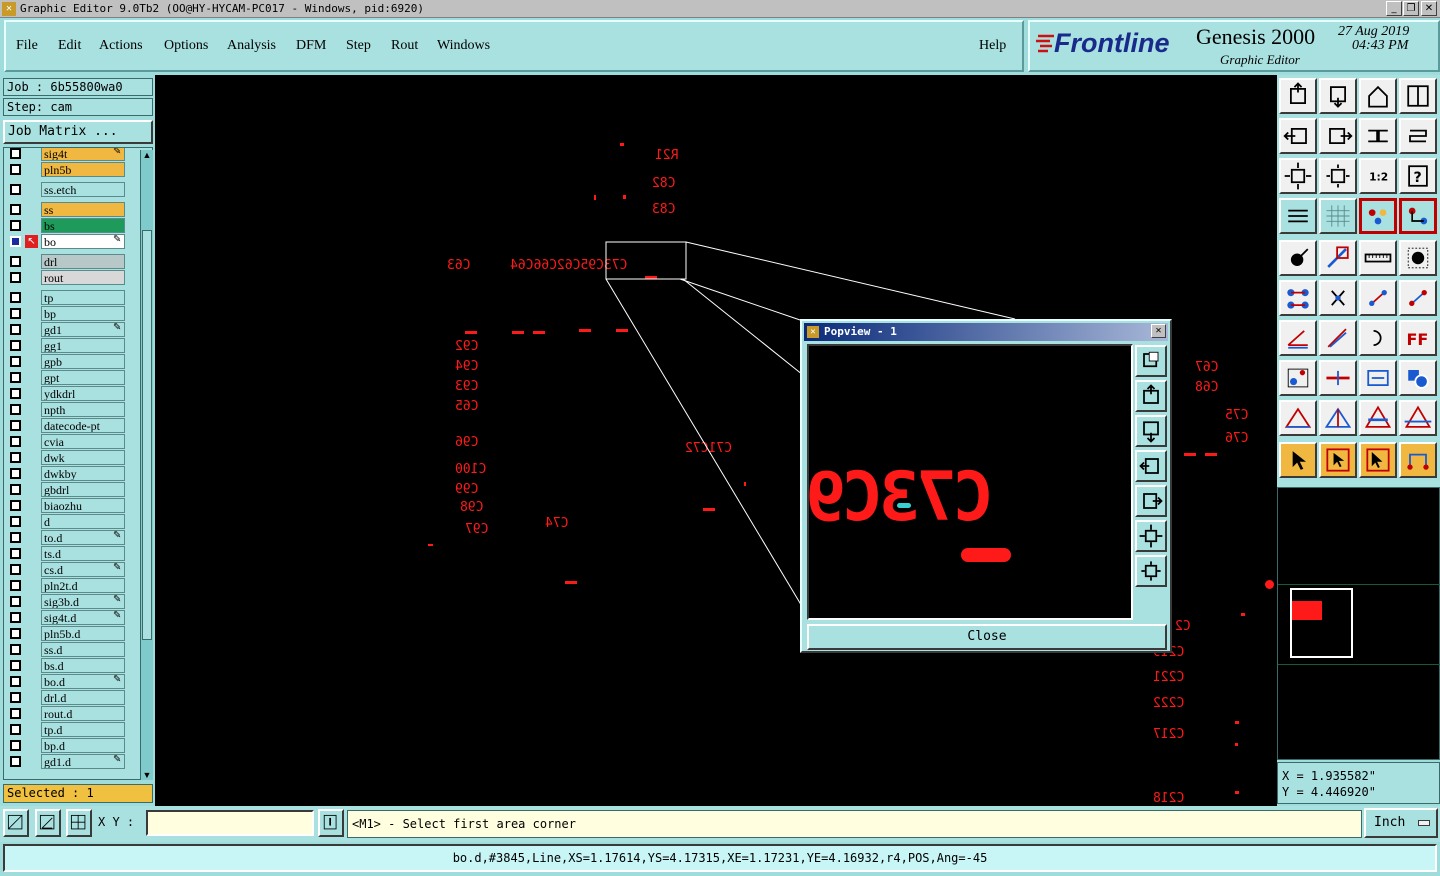  Describe the element at coordinates (83, 209) in the screenshot. I see `layer-name: ss` at that location.